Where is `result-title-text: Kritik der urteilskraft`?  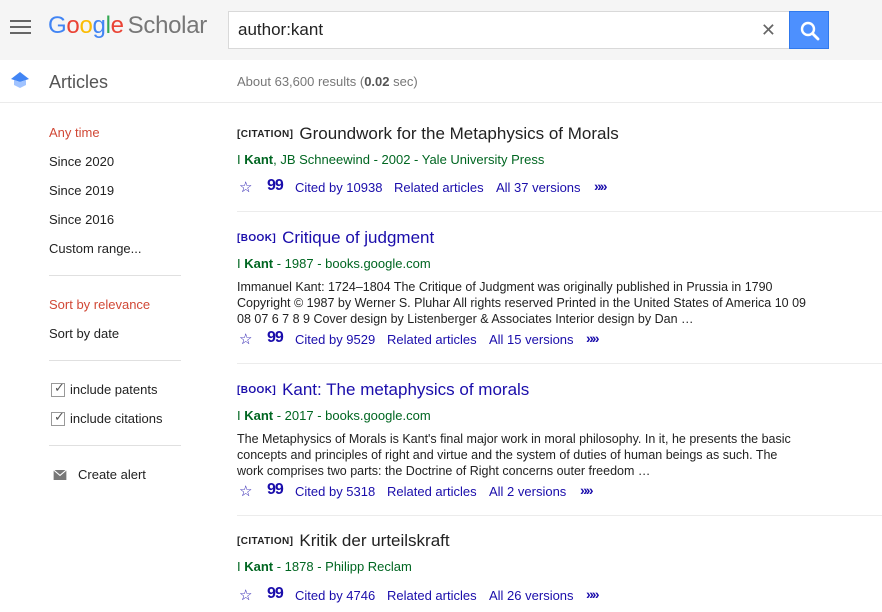
result-title-text: Kritik der urteilskraft is located at coordinates (374, 540).